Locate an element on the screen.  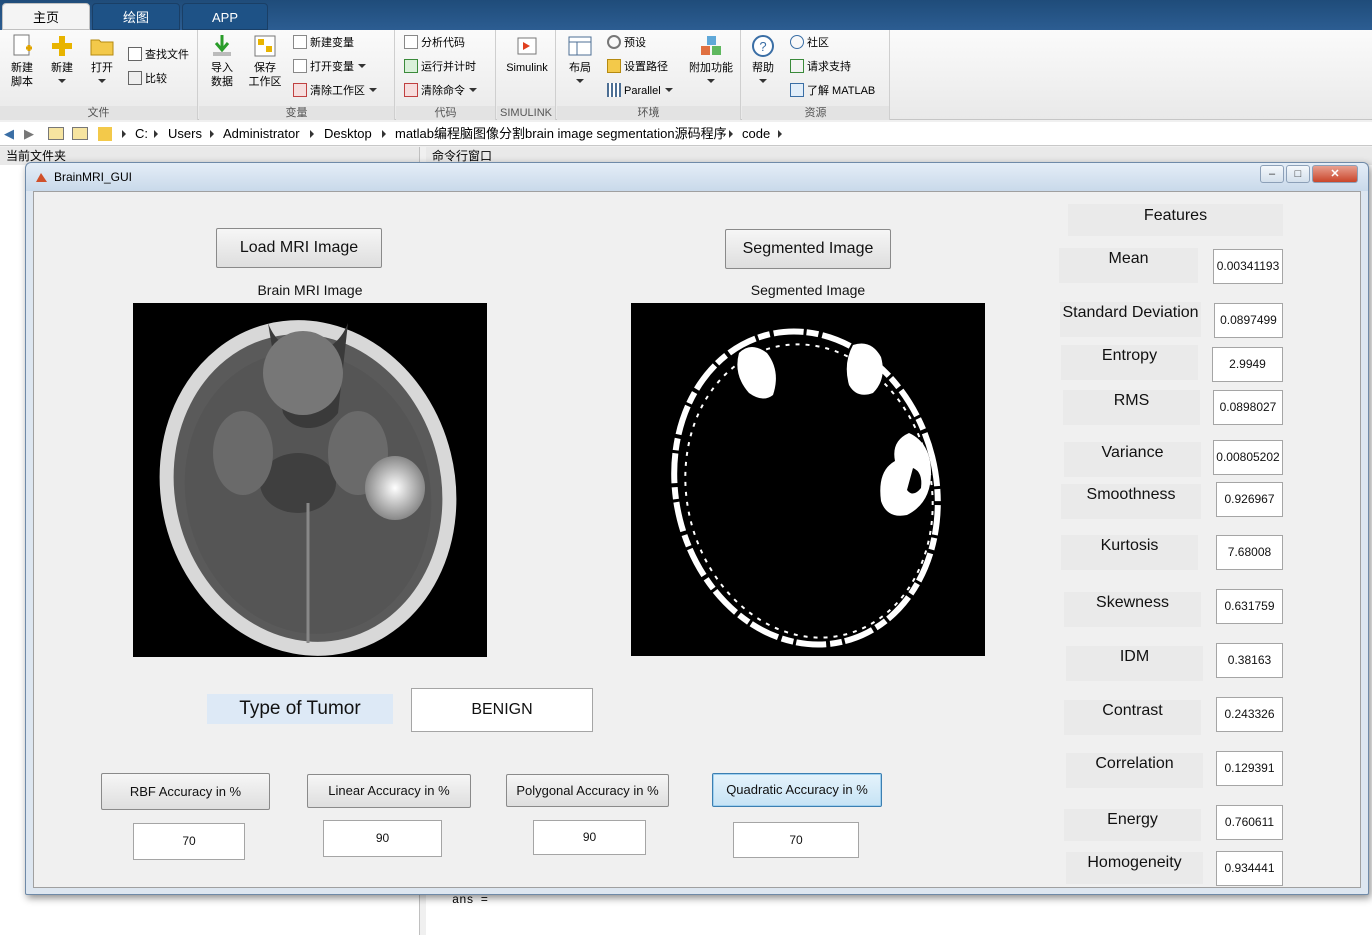
forward-arrow-icon: ▶ is located at coordinates (29, 134).